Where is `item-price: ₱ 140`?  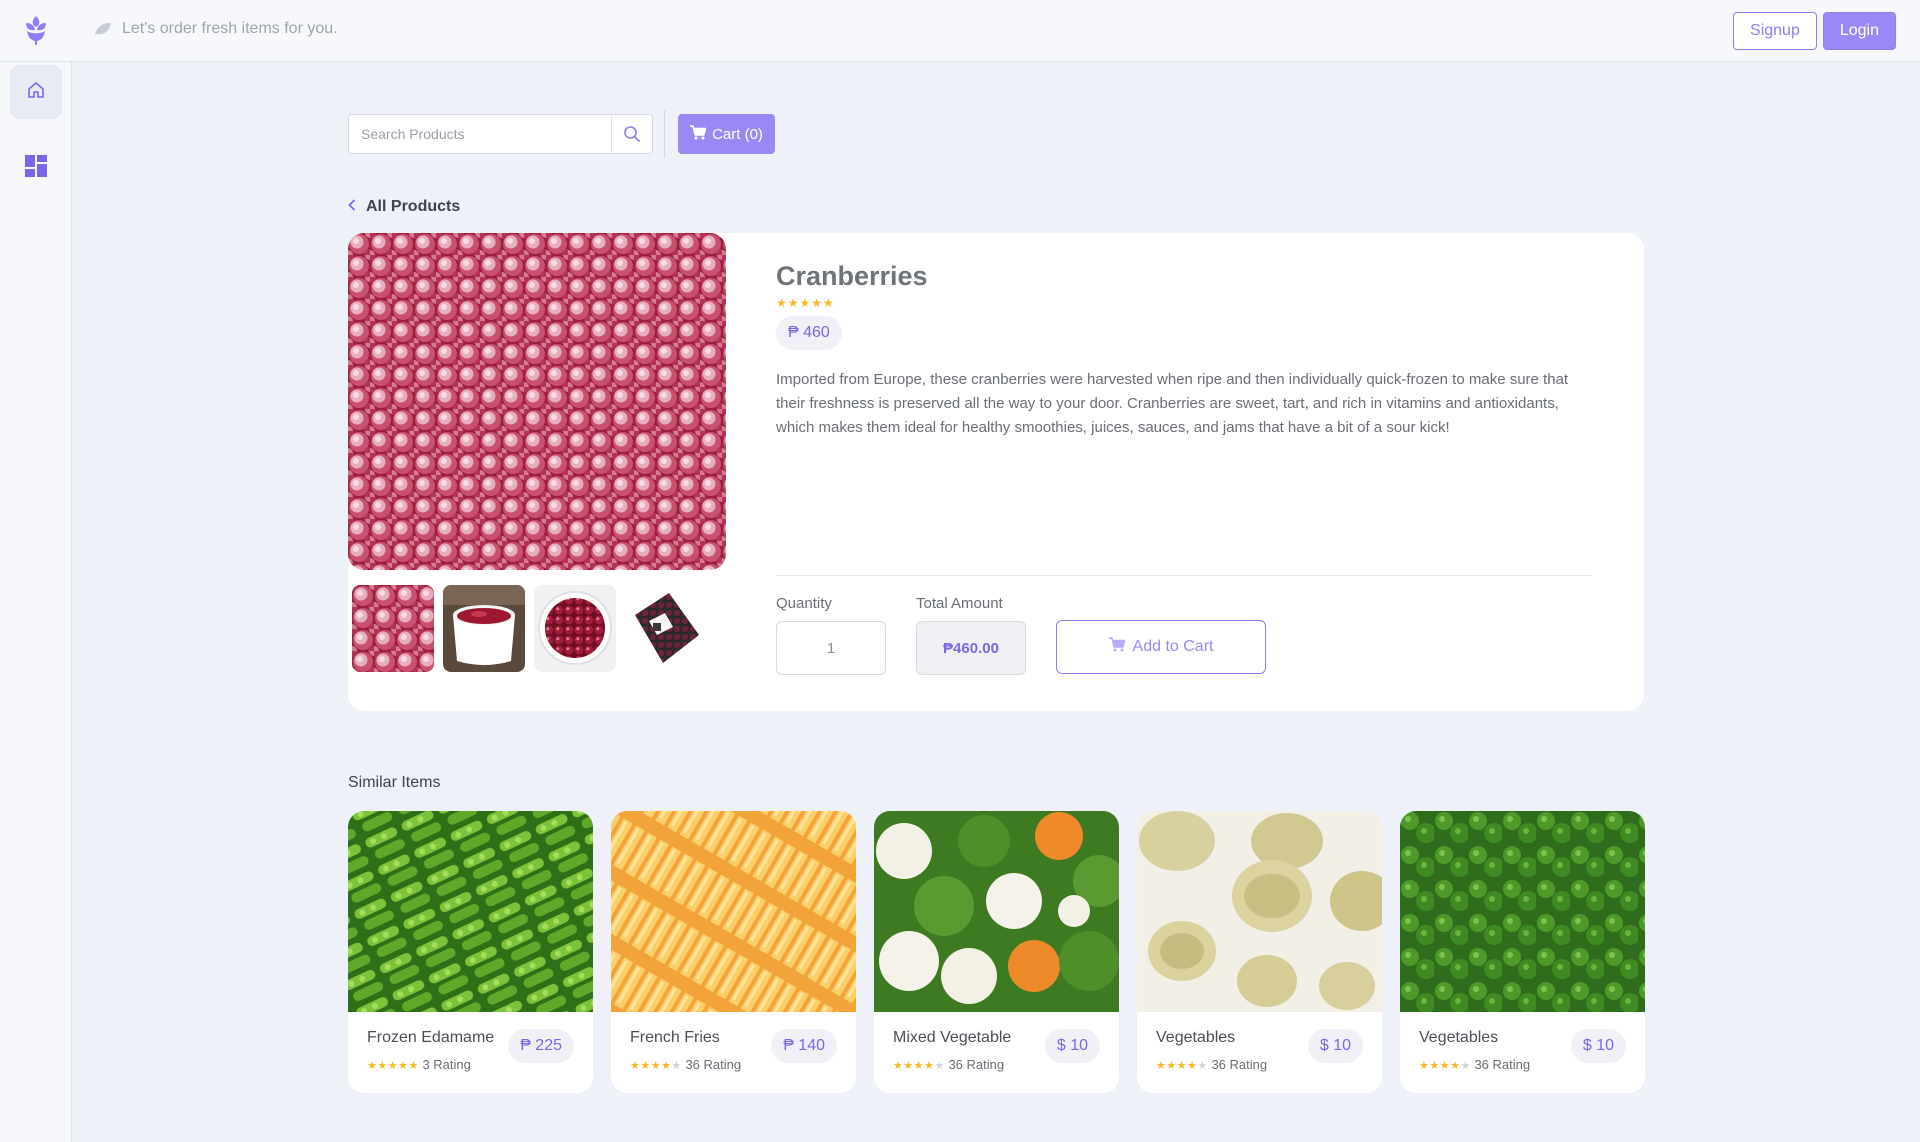 item-price: ₱ 140 is located at coordinates (804, 1046).